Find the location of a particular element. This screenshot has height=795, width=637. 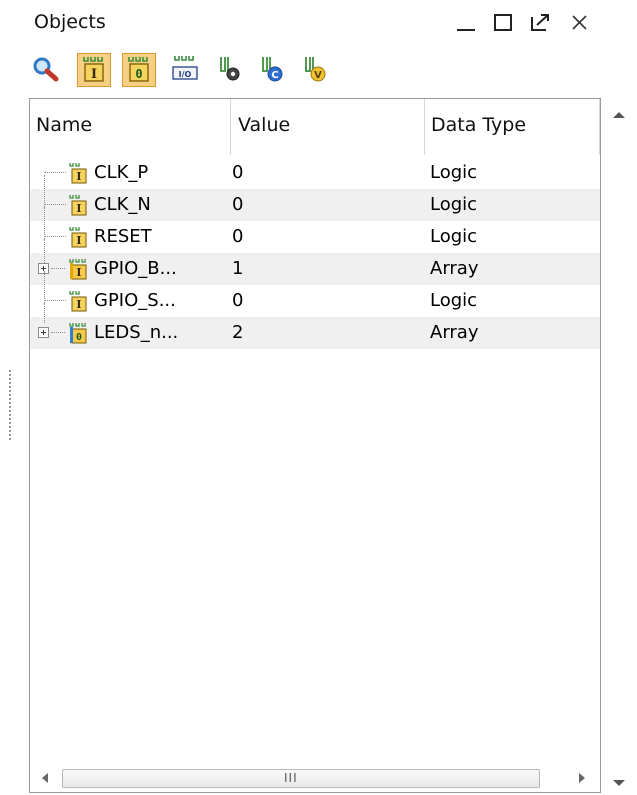

signal-value: 2 is located at coordinates (238, 332).